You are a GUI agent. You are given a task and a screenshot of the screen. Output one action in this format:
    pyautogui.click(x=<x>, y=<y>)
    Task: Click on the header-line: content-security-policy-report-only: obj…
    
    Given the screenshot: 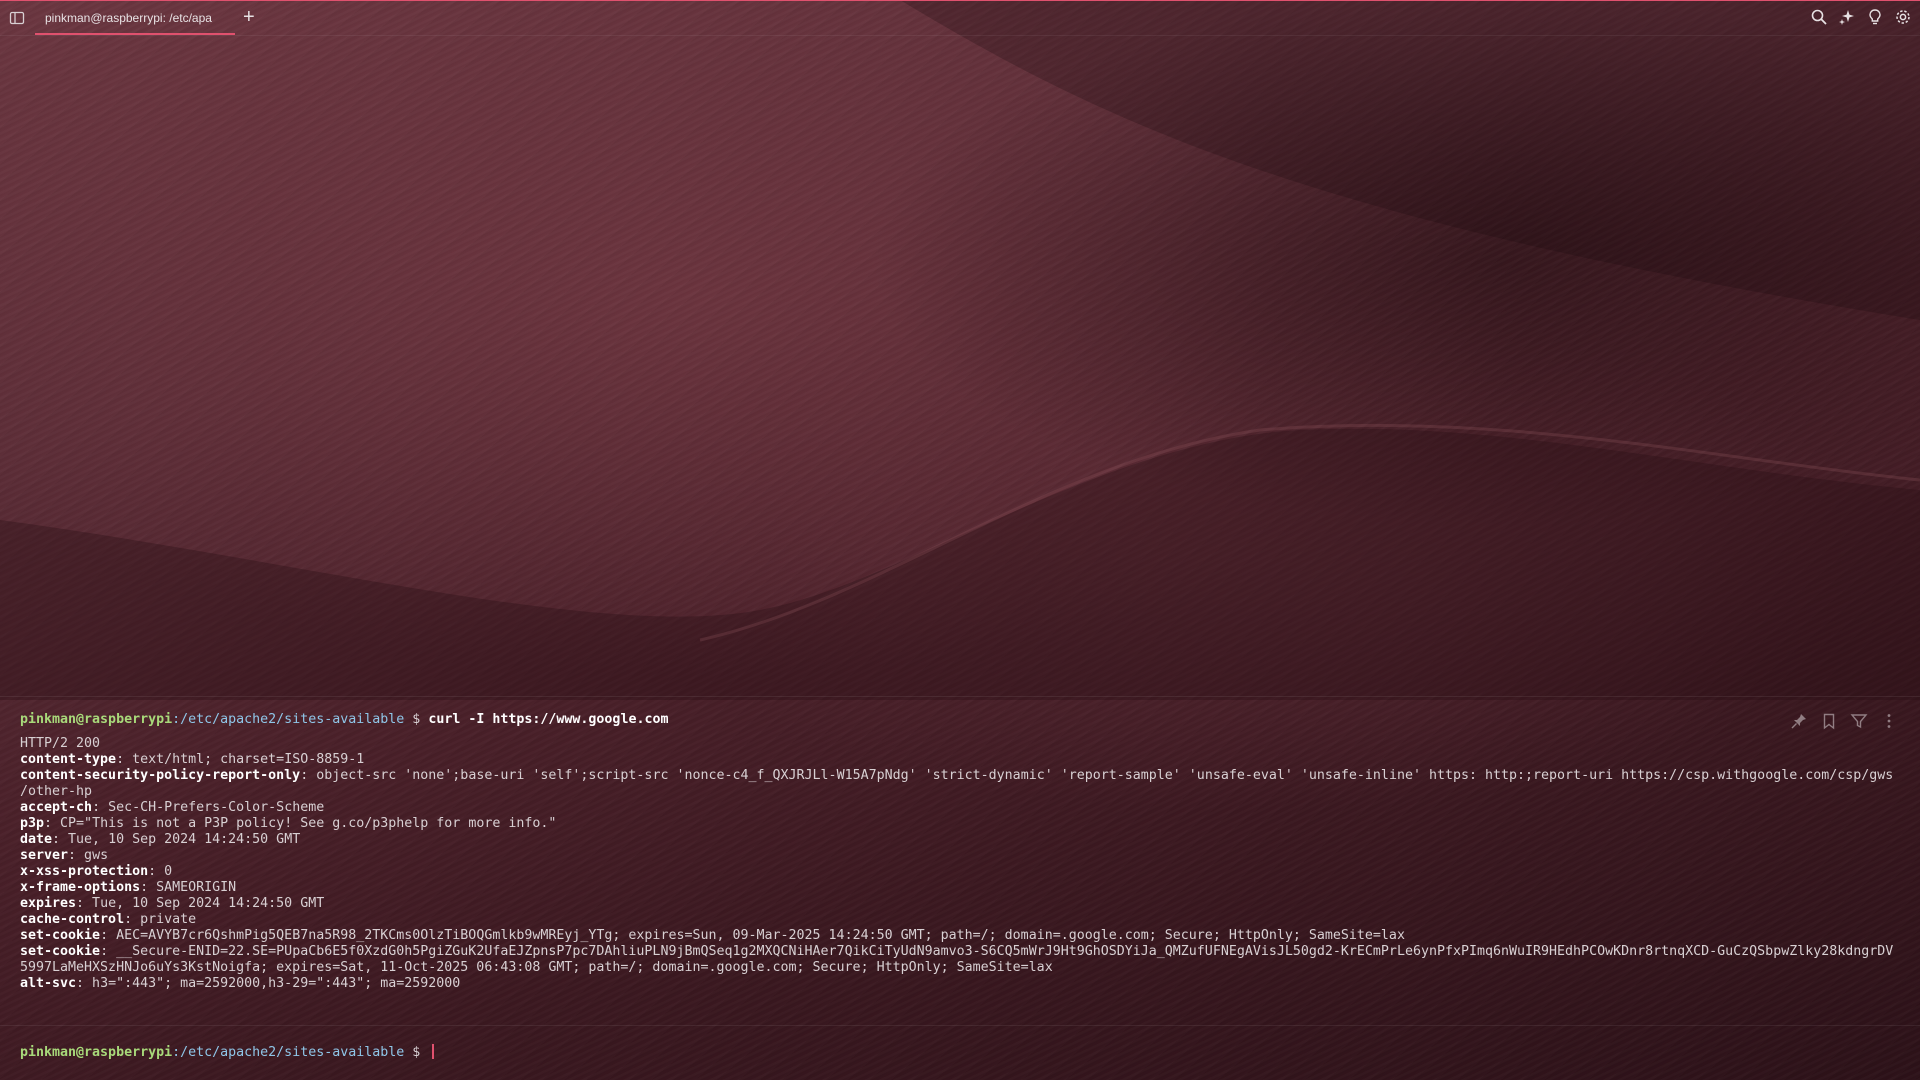 What is the action you would take?
    pyautogui.click(x=956, y=776)
    